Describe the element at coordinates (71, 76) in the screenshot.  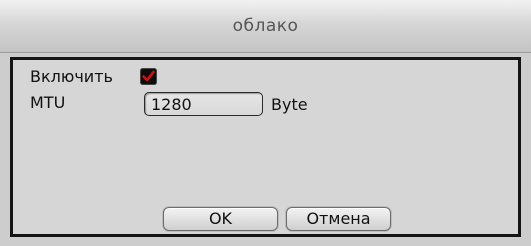
I see `enable-label: Включить` at that location.